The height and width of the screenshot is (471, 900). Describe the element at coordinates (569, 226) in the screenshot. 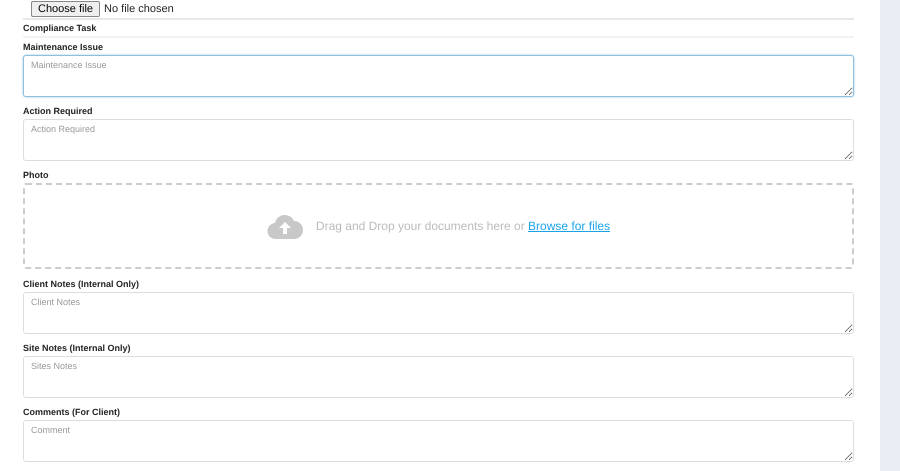

I see `browse-link: Browse for files` at that location.